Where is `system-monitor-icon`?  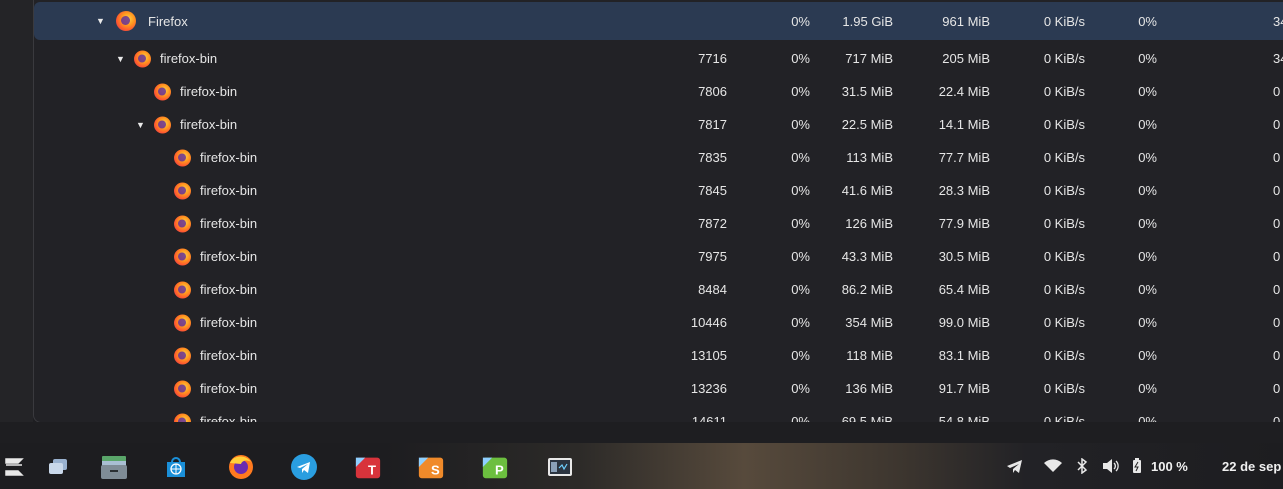 system-monitor-icon is located at coordinates (560, 467).